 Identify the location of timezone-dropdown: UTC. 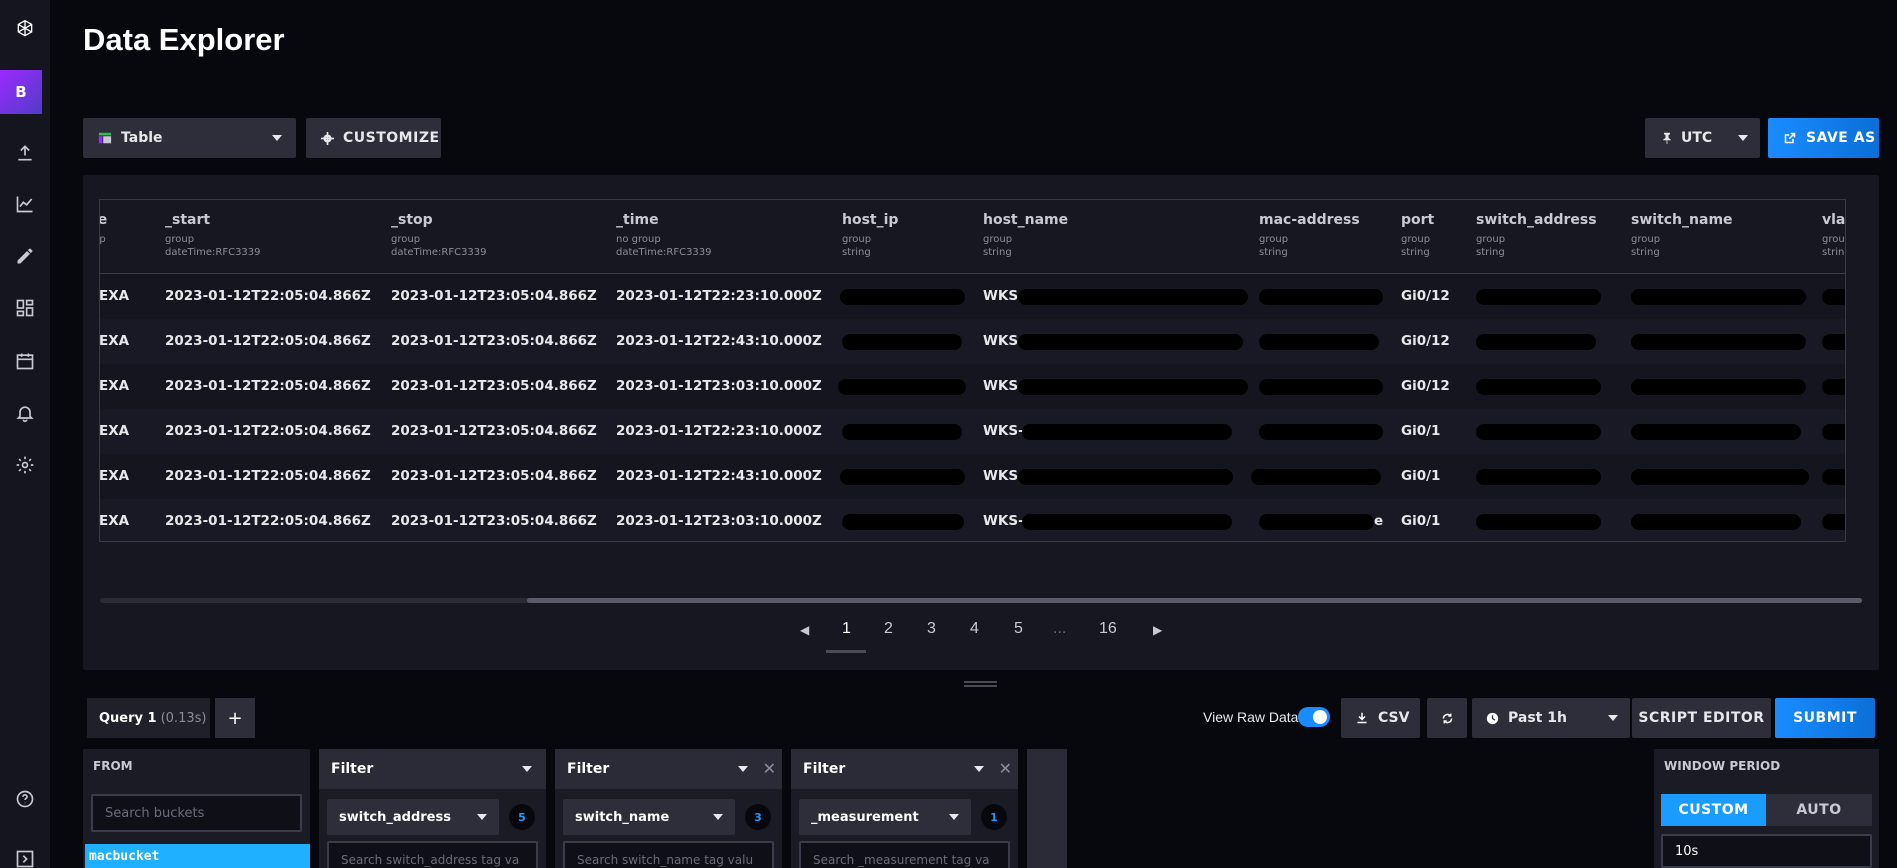
(1702, 138).